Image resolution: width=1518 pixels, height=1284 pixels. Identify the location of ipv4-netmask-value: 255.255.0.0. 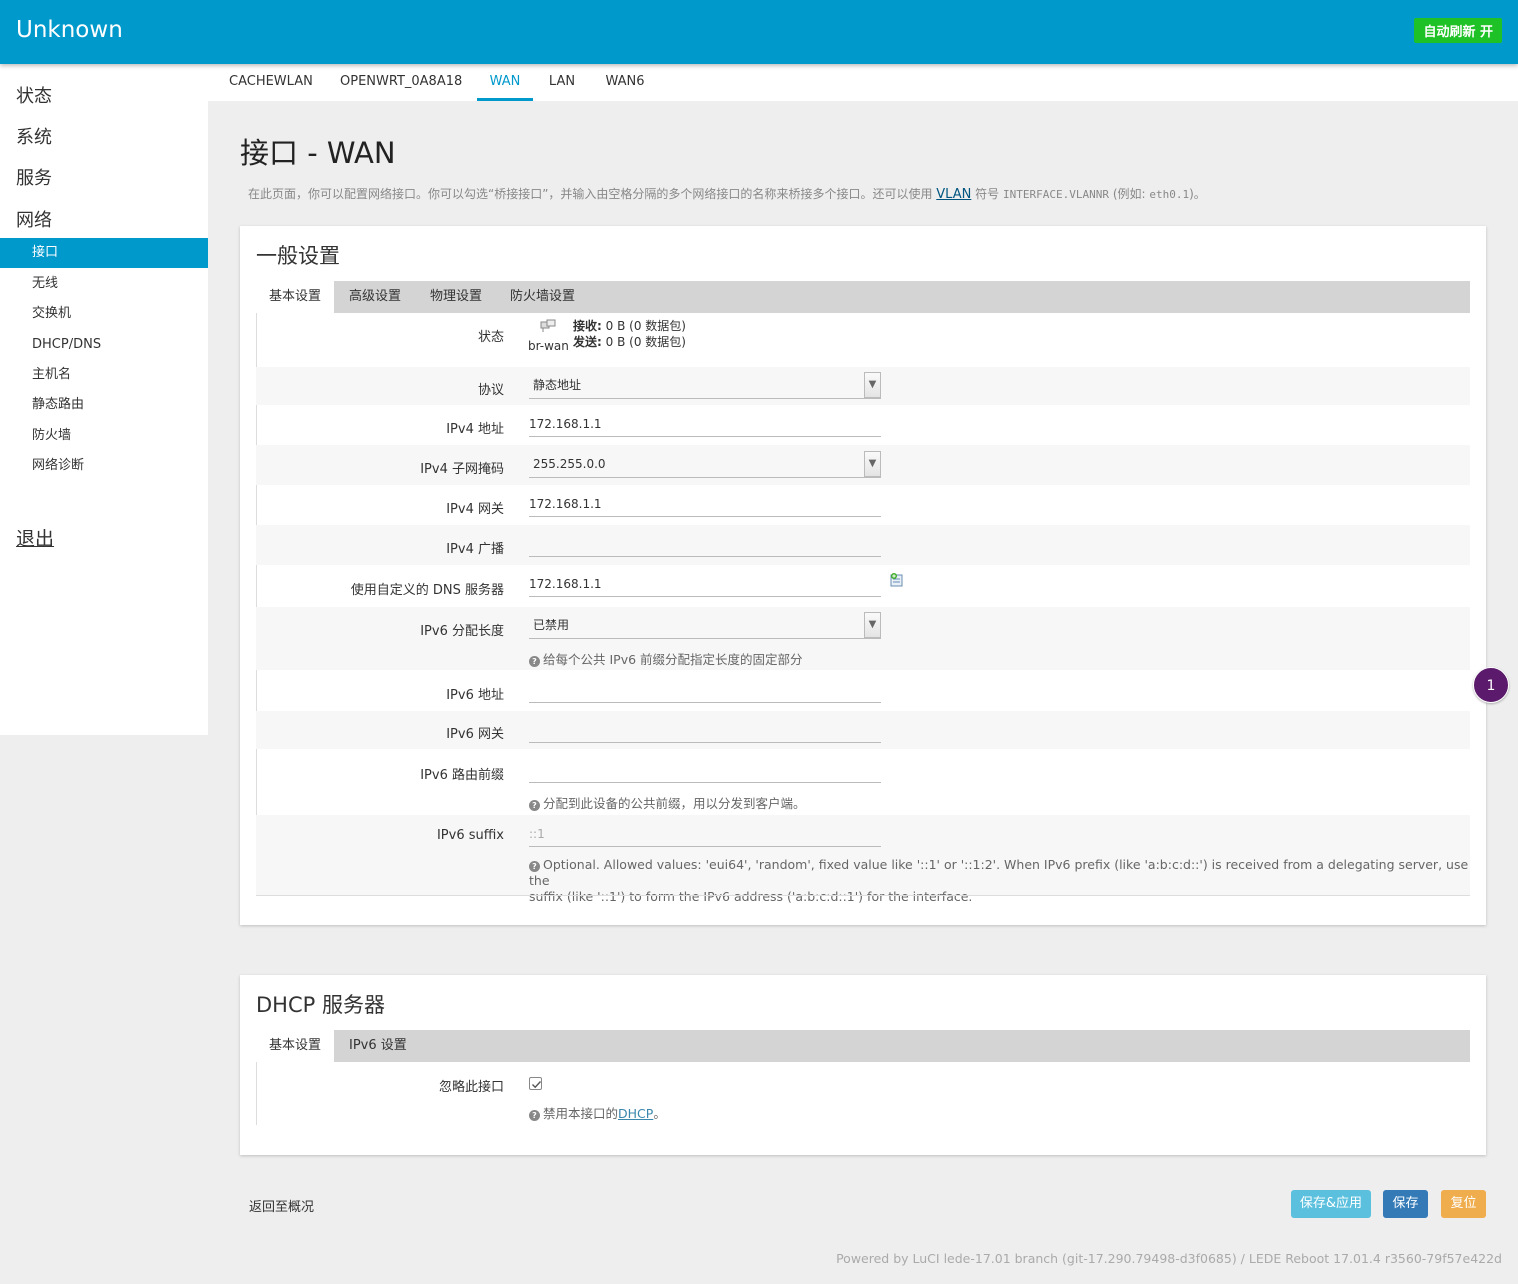
(569, 464).